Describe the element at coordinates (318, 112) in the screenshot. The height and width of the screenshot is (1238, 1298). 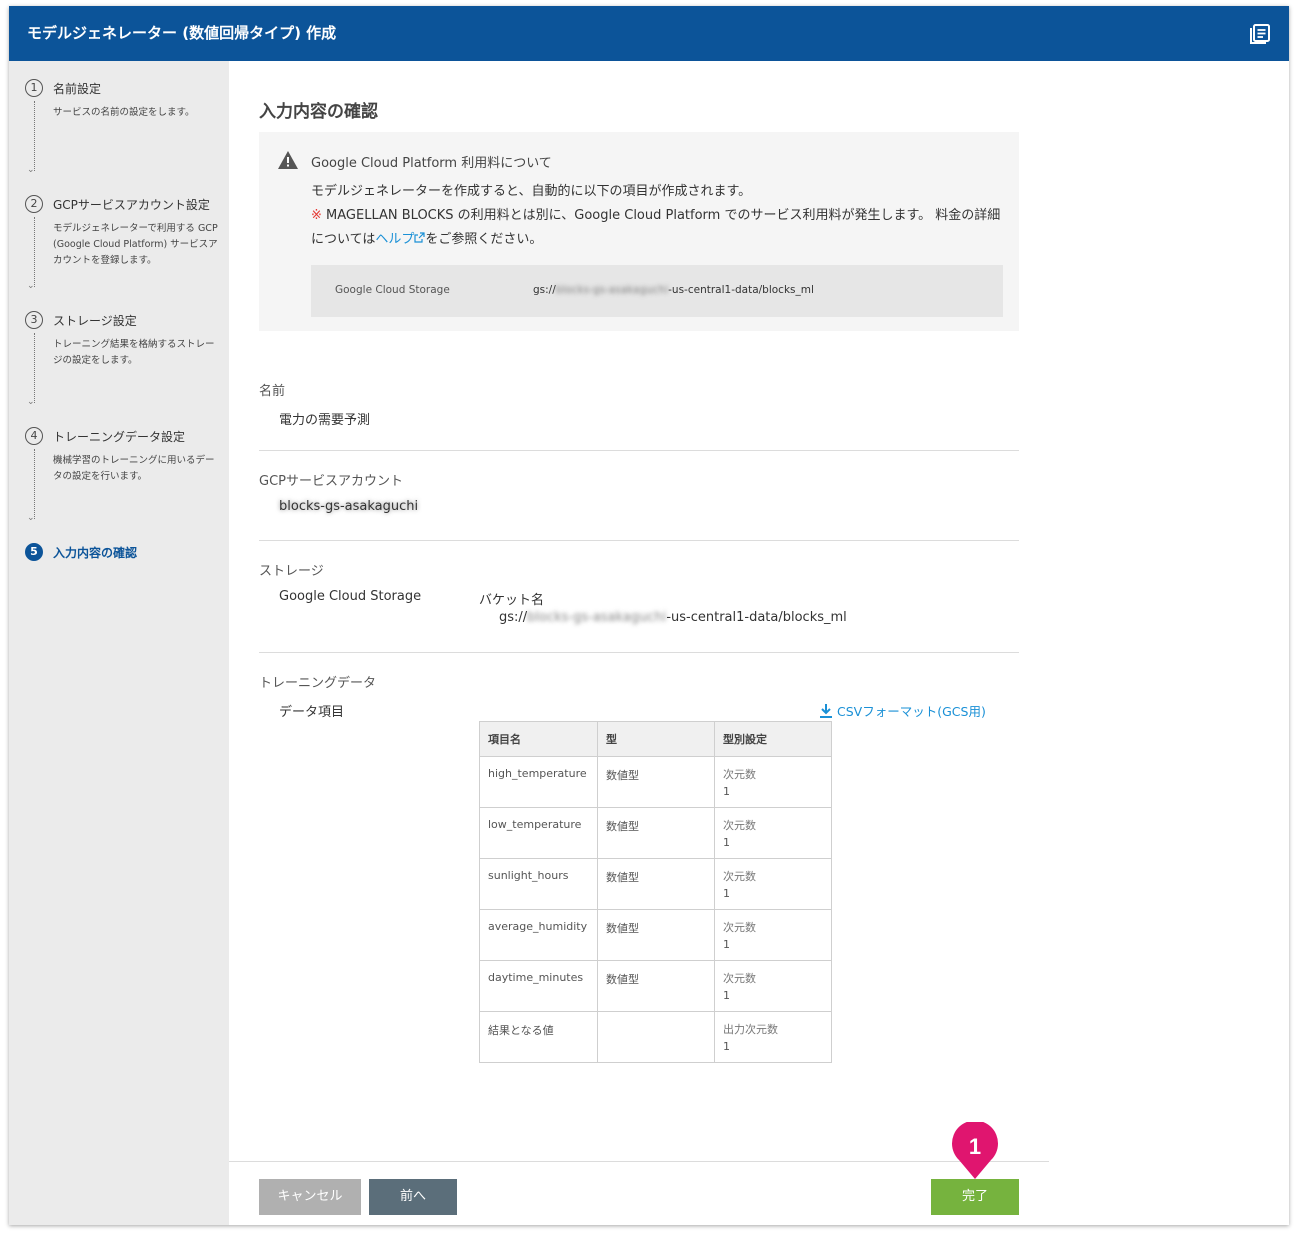
I see `page-title: 入力内容の確認` at that location.